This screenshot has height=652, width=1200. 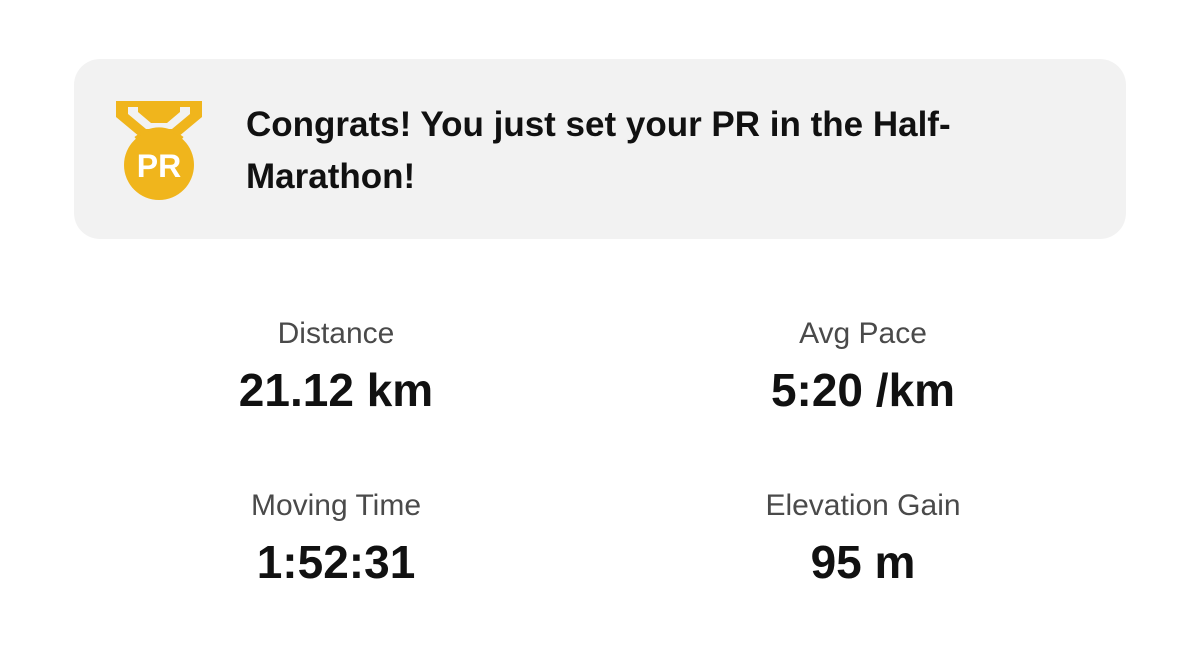 What do you see at coordinates (863, 390) in the screenshot?
I see `stat-value: 5:20 /km` at bounding box center [863, 390].